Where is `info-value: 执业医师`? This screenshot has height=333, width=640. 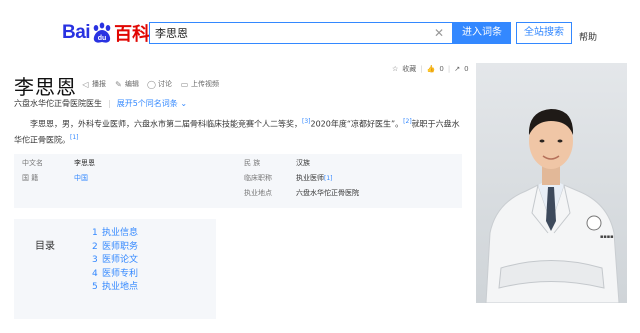
info-value: 执业医师 is located at coordinates (310, 178).